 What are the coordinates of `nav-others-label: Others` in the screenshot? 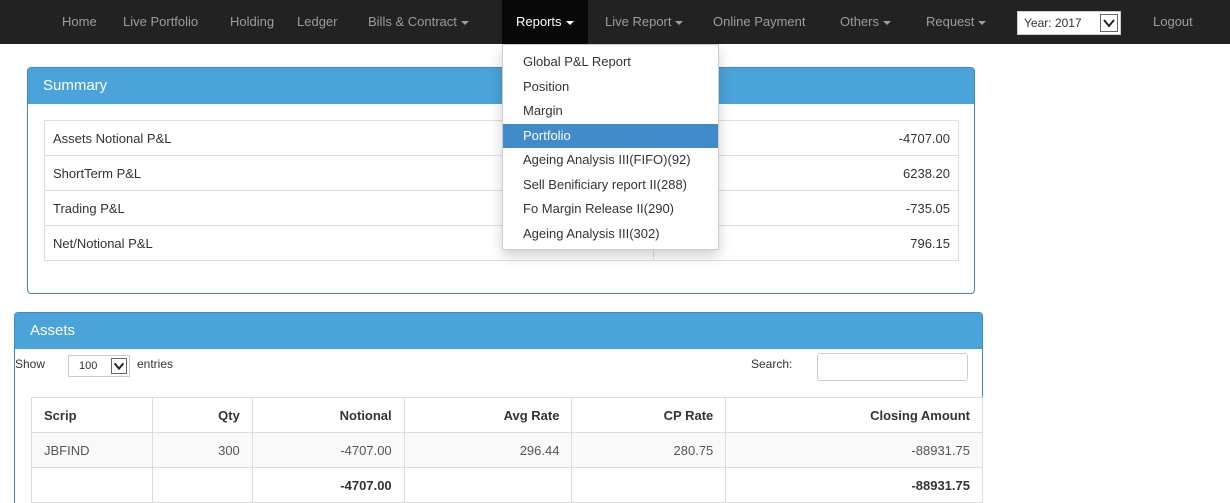 It's located at (860, 21).